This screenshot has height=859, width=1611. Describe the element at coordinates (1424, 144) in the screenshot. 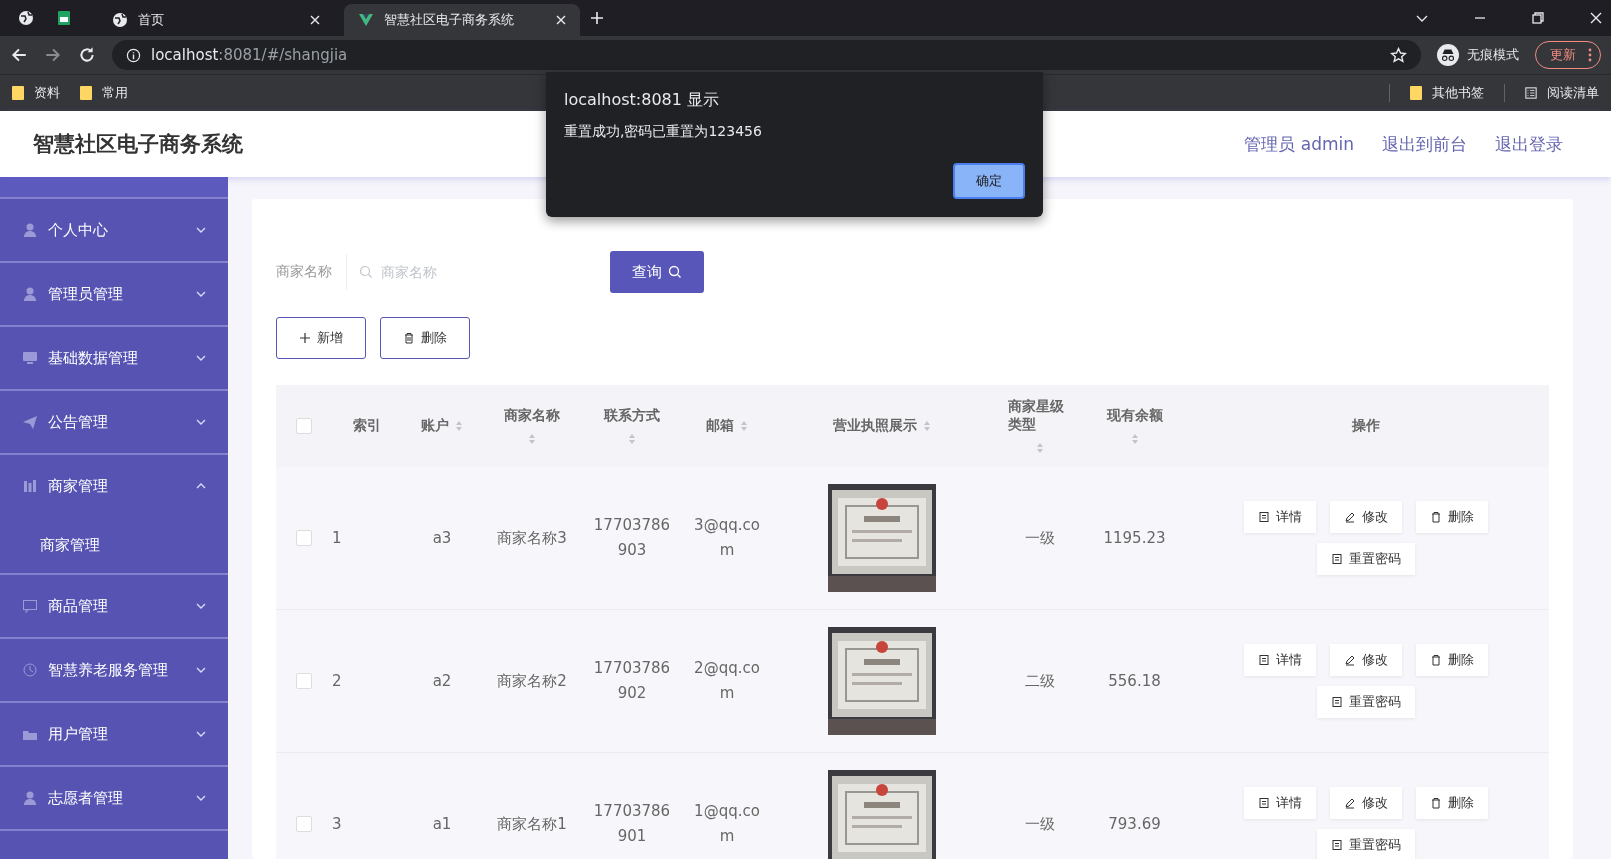

I see `header-link: 退出到前台` at that location.